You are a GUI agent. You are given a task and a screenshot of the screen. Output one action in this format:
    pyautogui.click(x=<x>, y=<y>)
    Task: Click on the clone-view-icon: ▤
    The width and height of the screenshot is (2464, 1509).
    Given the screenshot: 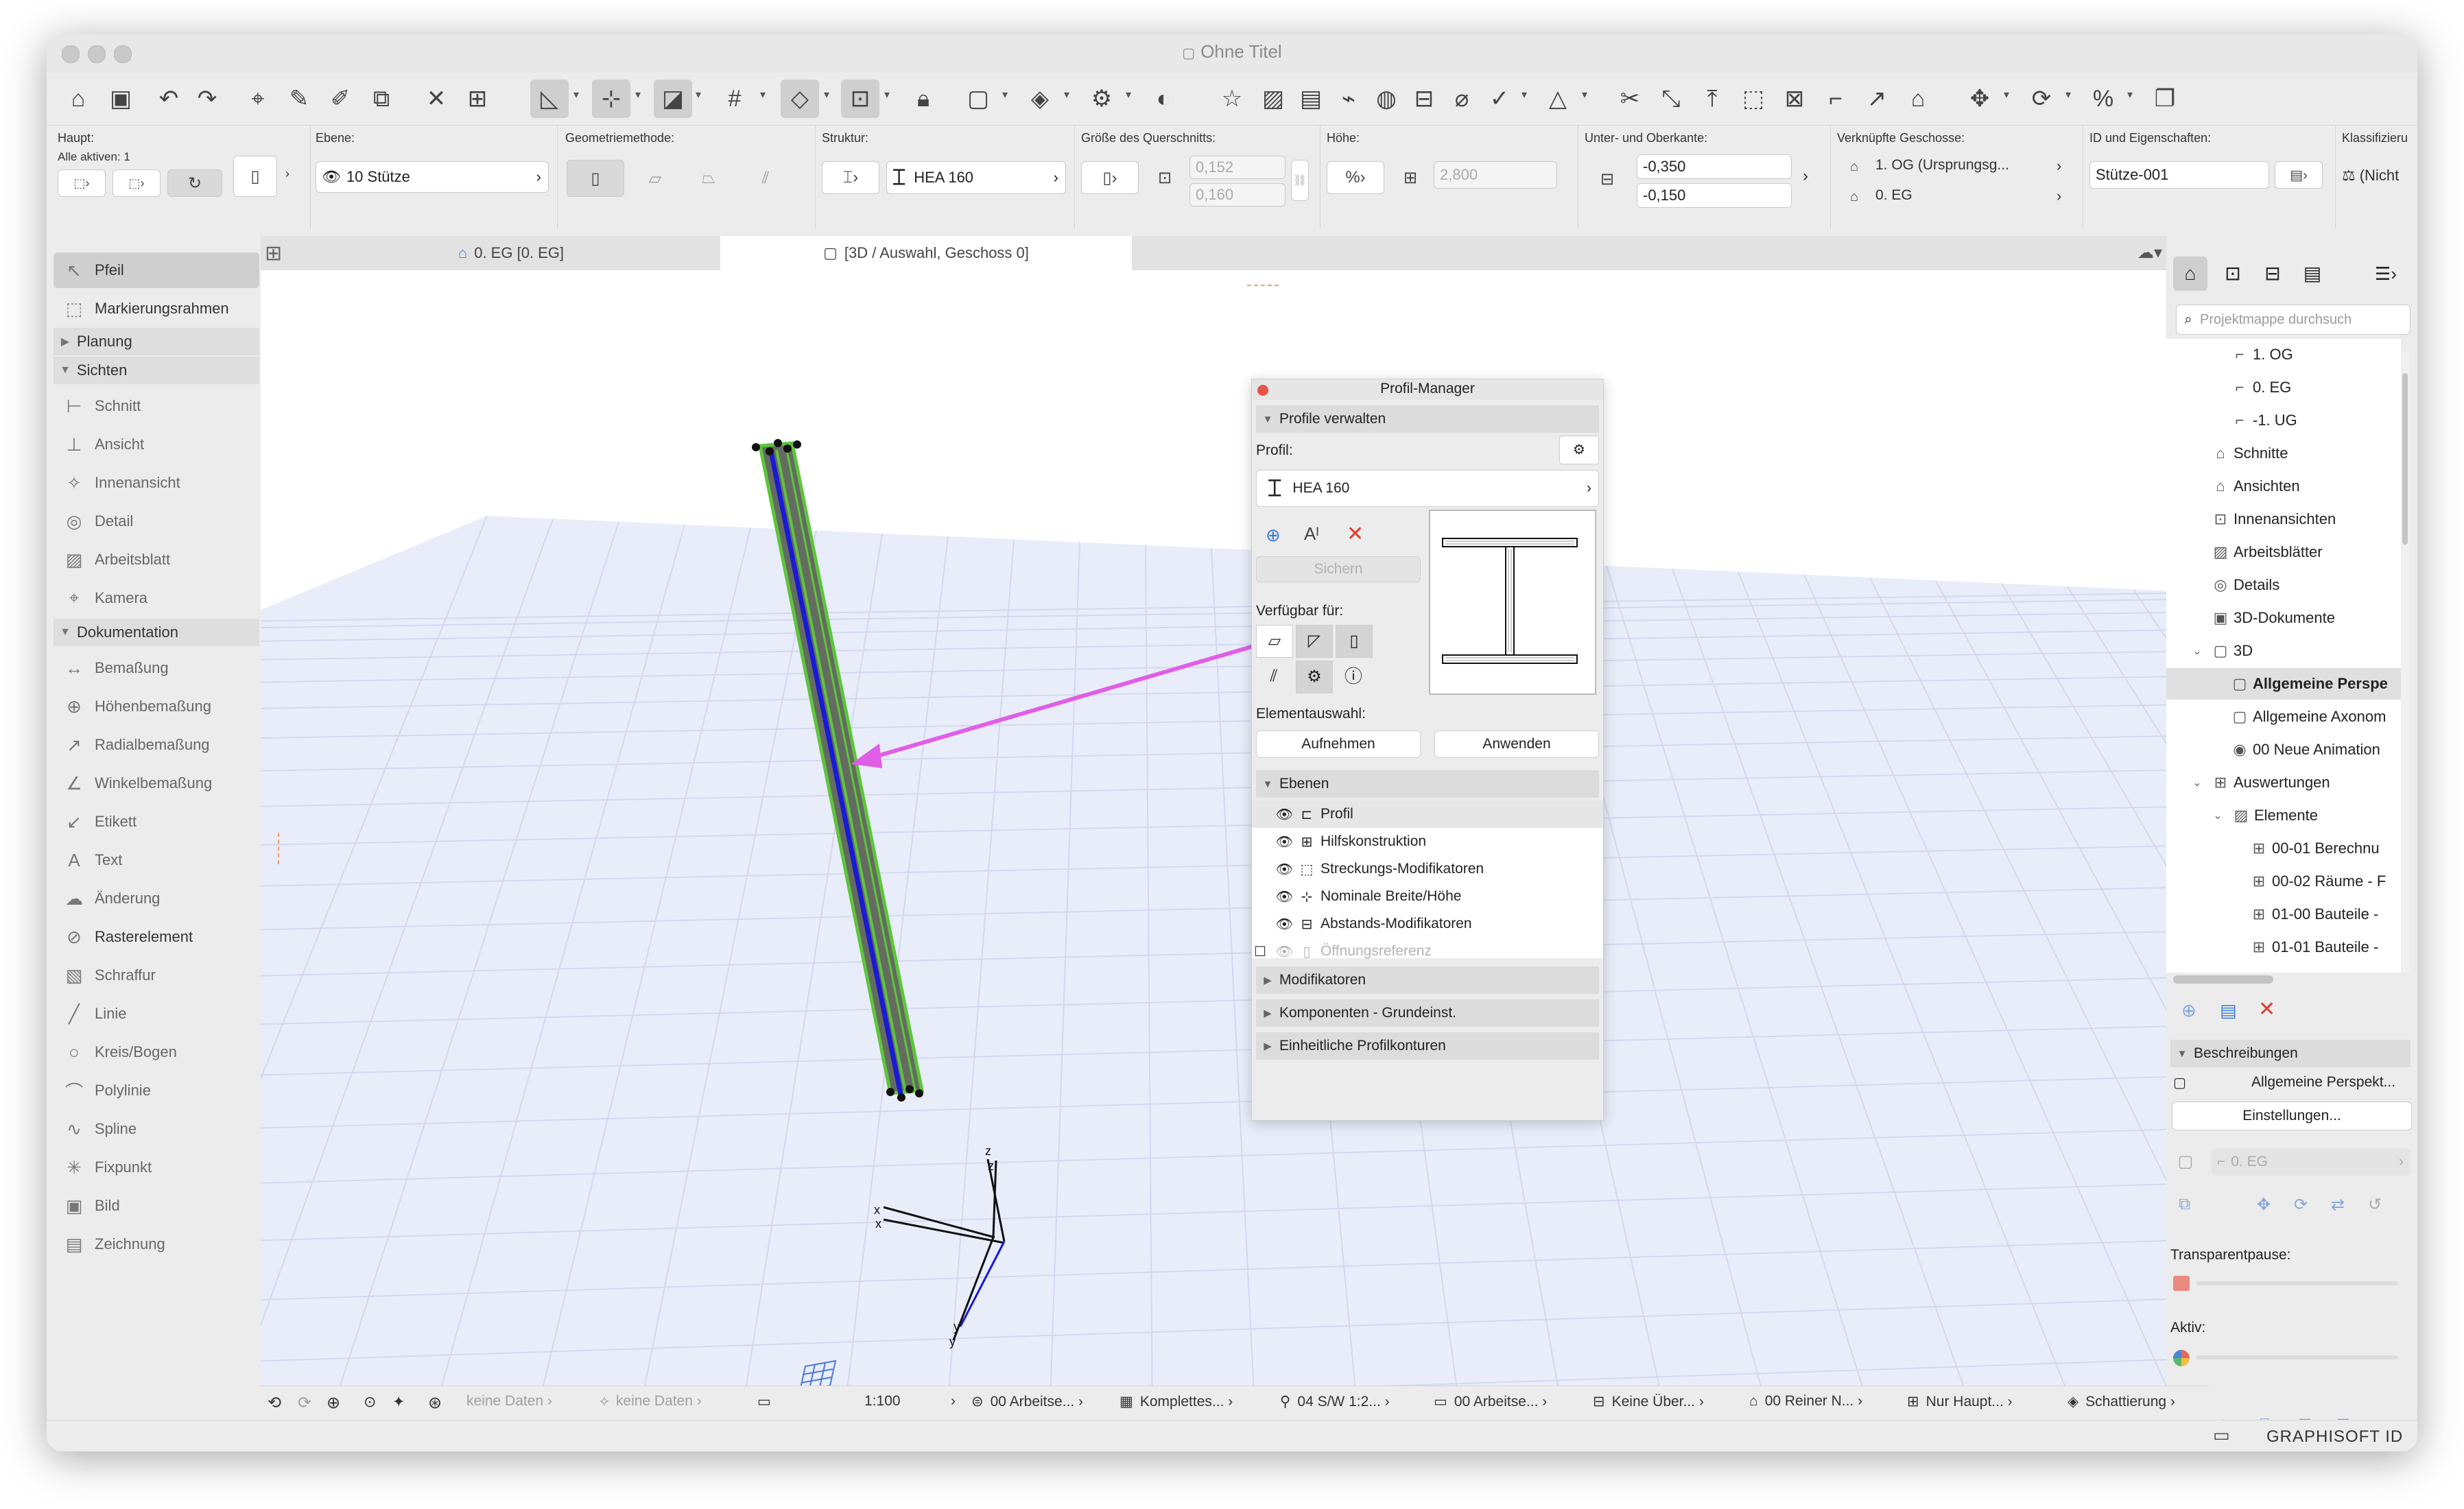 What is the action you would take?
    pyautogui.click(x=2228, y=1010)
    